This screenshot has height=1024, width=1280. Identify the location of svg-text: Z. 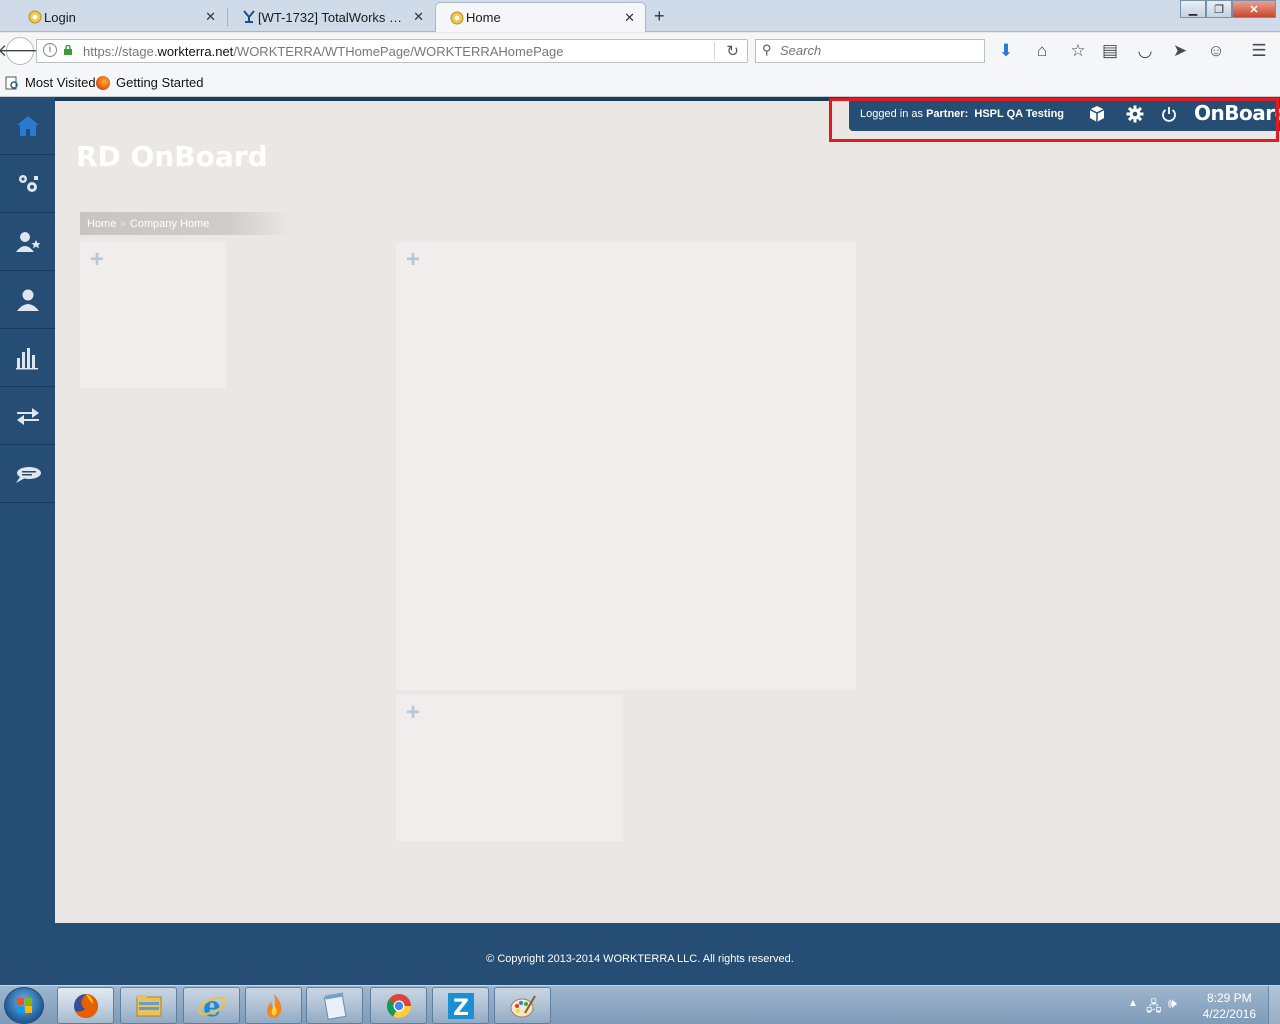
(461, 1008).